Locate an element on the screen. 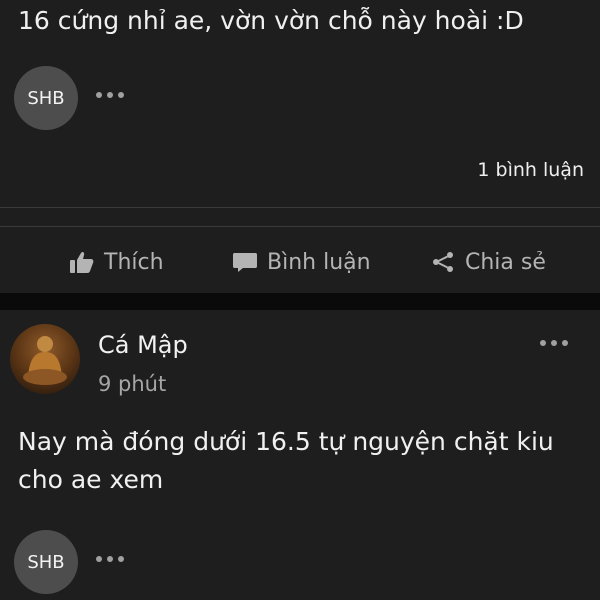 This screenshot has width=600, height=600. author-avatar is located at coordinates (45, 359).